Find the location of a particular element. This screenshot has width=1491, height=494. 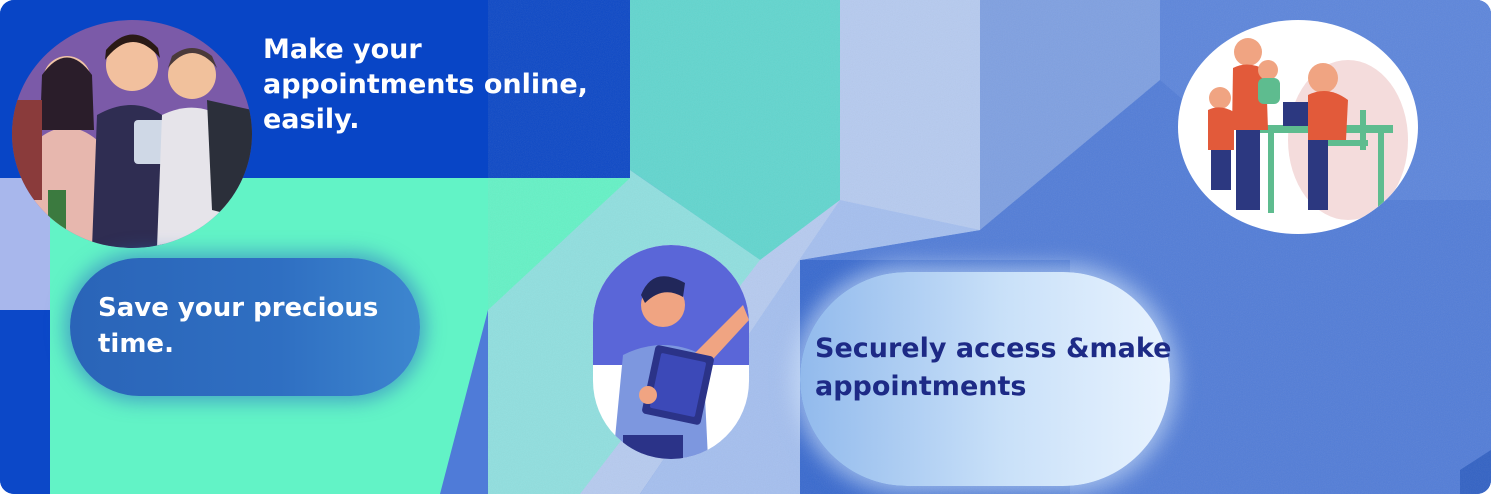

secure-access-text: Securely access &make appointments is located at coordinates (993, 367).